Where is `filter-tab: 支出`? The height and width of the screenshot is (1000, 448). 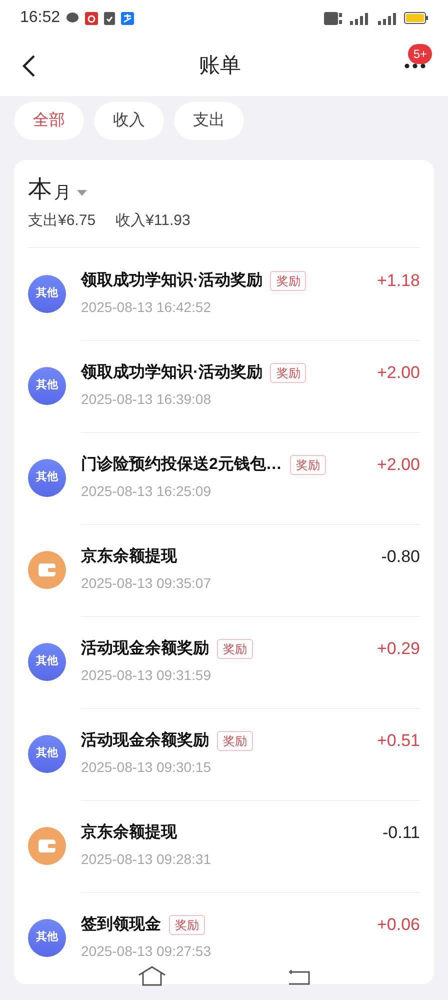 filter-tab: 支出 is located at coordinates (209, 121).